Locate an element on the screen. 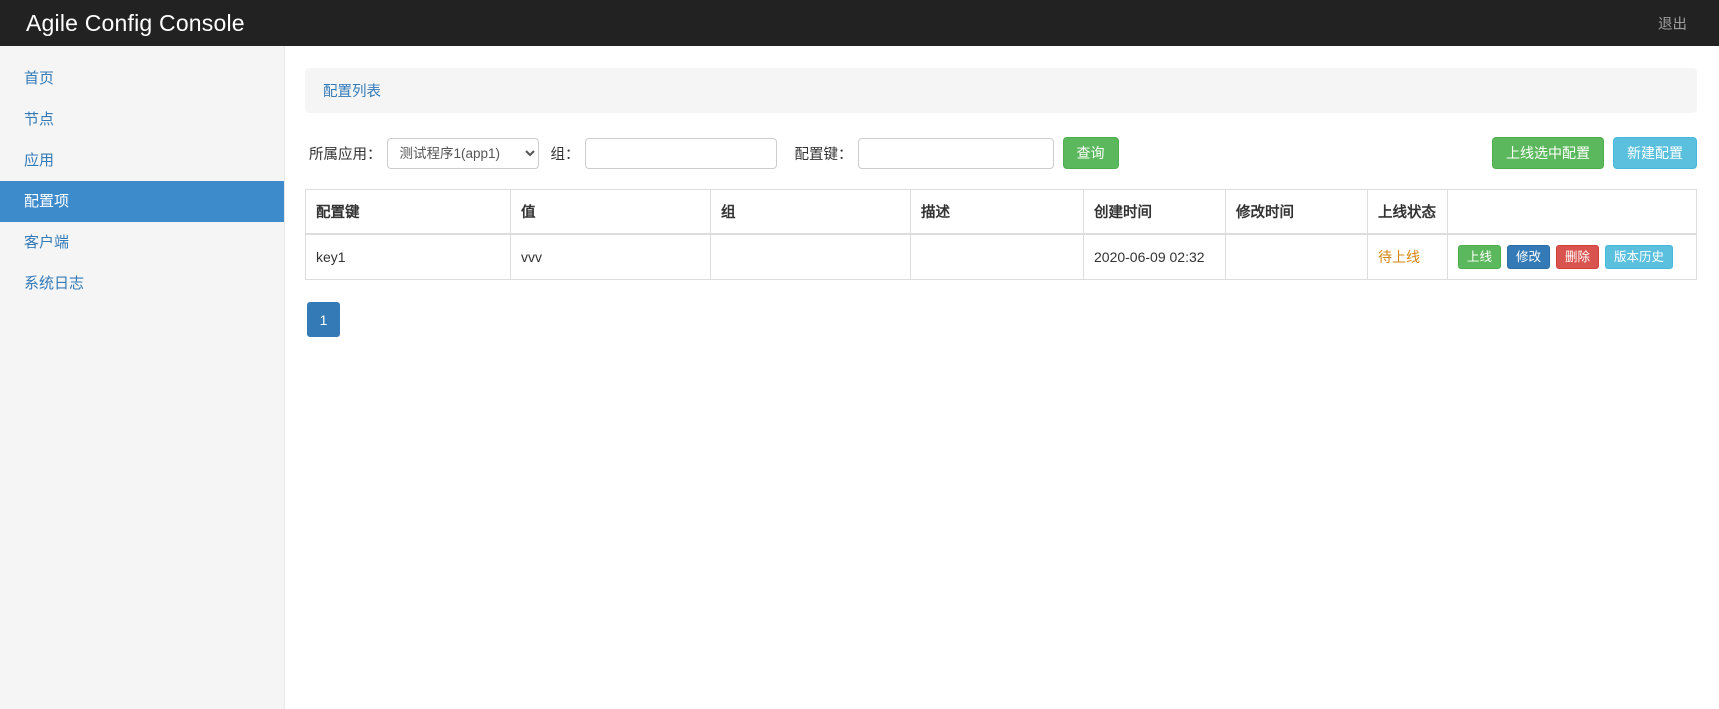 This screenshot has height=709, width=1719. cell-actions: 上线 修改 删除 版本历史 is located at coordinates (1572, 256).